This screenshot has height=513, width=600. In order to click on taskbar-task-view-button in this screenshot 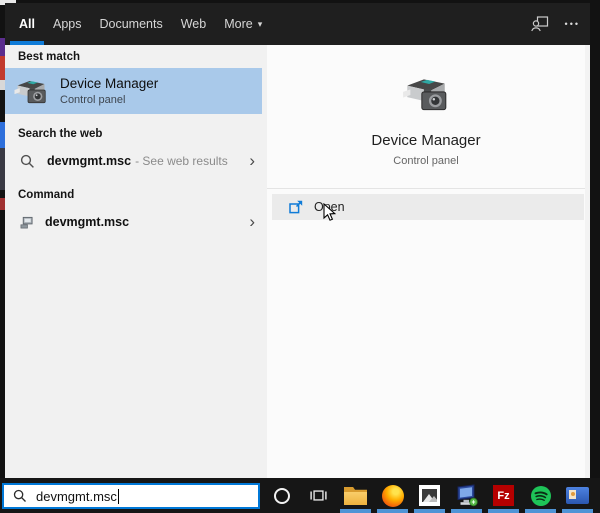, I will do `click(318, 495)`.